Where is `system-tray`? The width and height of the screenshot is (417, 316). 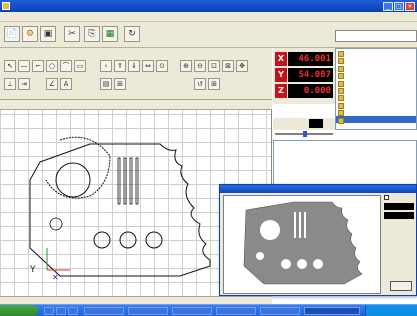 system-tray is located at coordinates (391, 310).